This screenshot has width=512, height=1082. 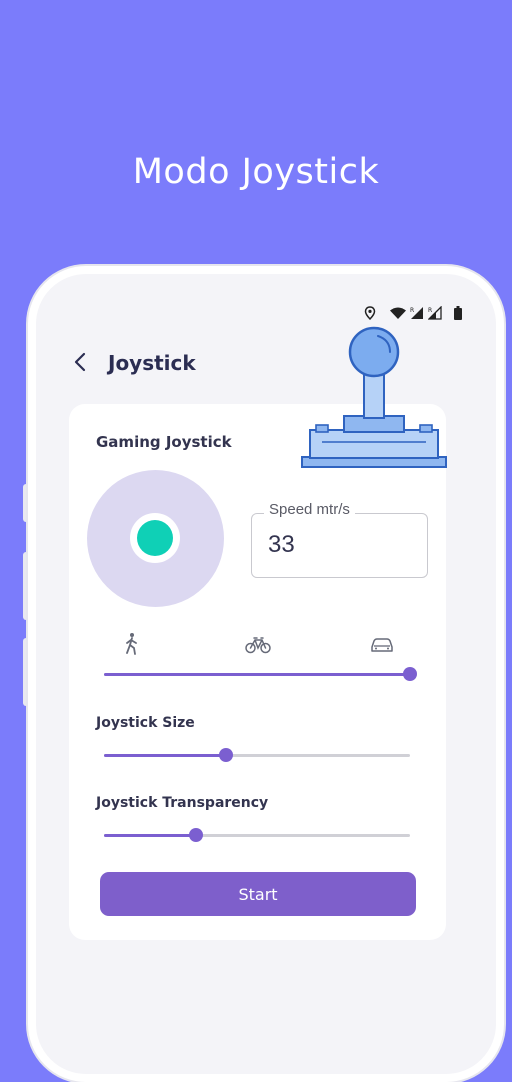 I want to click on promo-title: Modo Joystick, so click(x=256, y=172).